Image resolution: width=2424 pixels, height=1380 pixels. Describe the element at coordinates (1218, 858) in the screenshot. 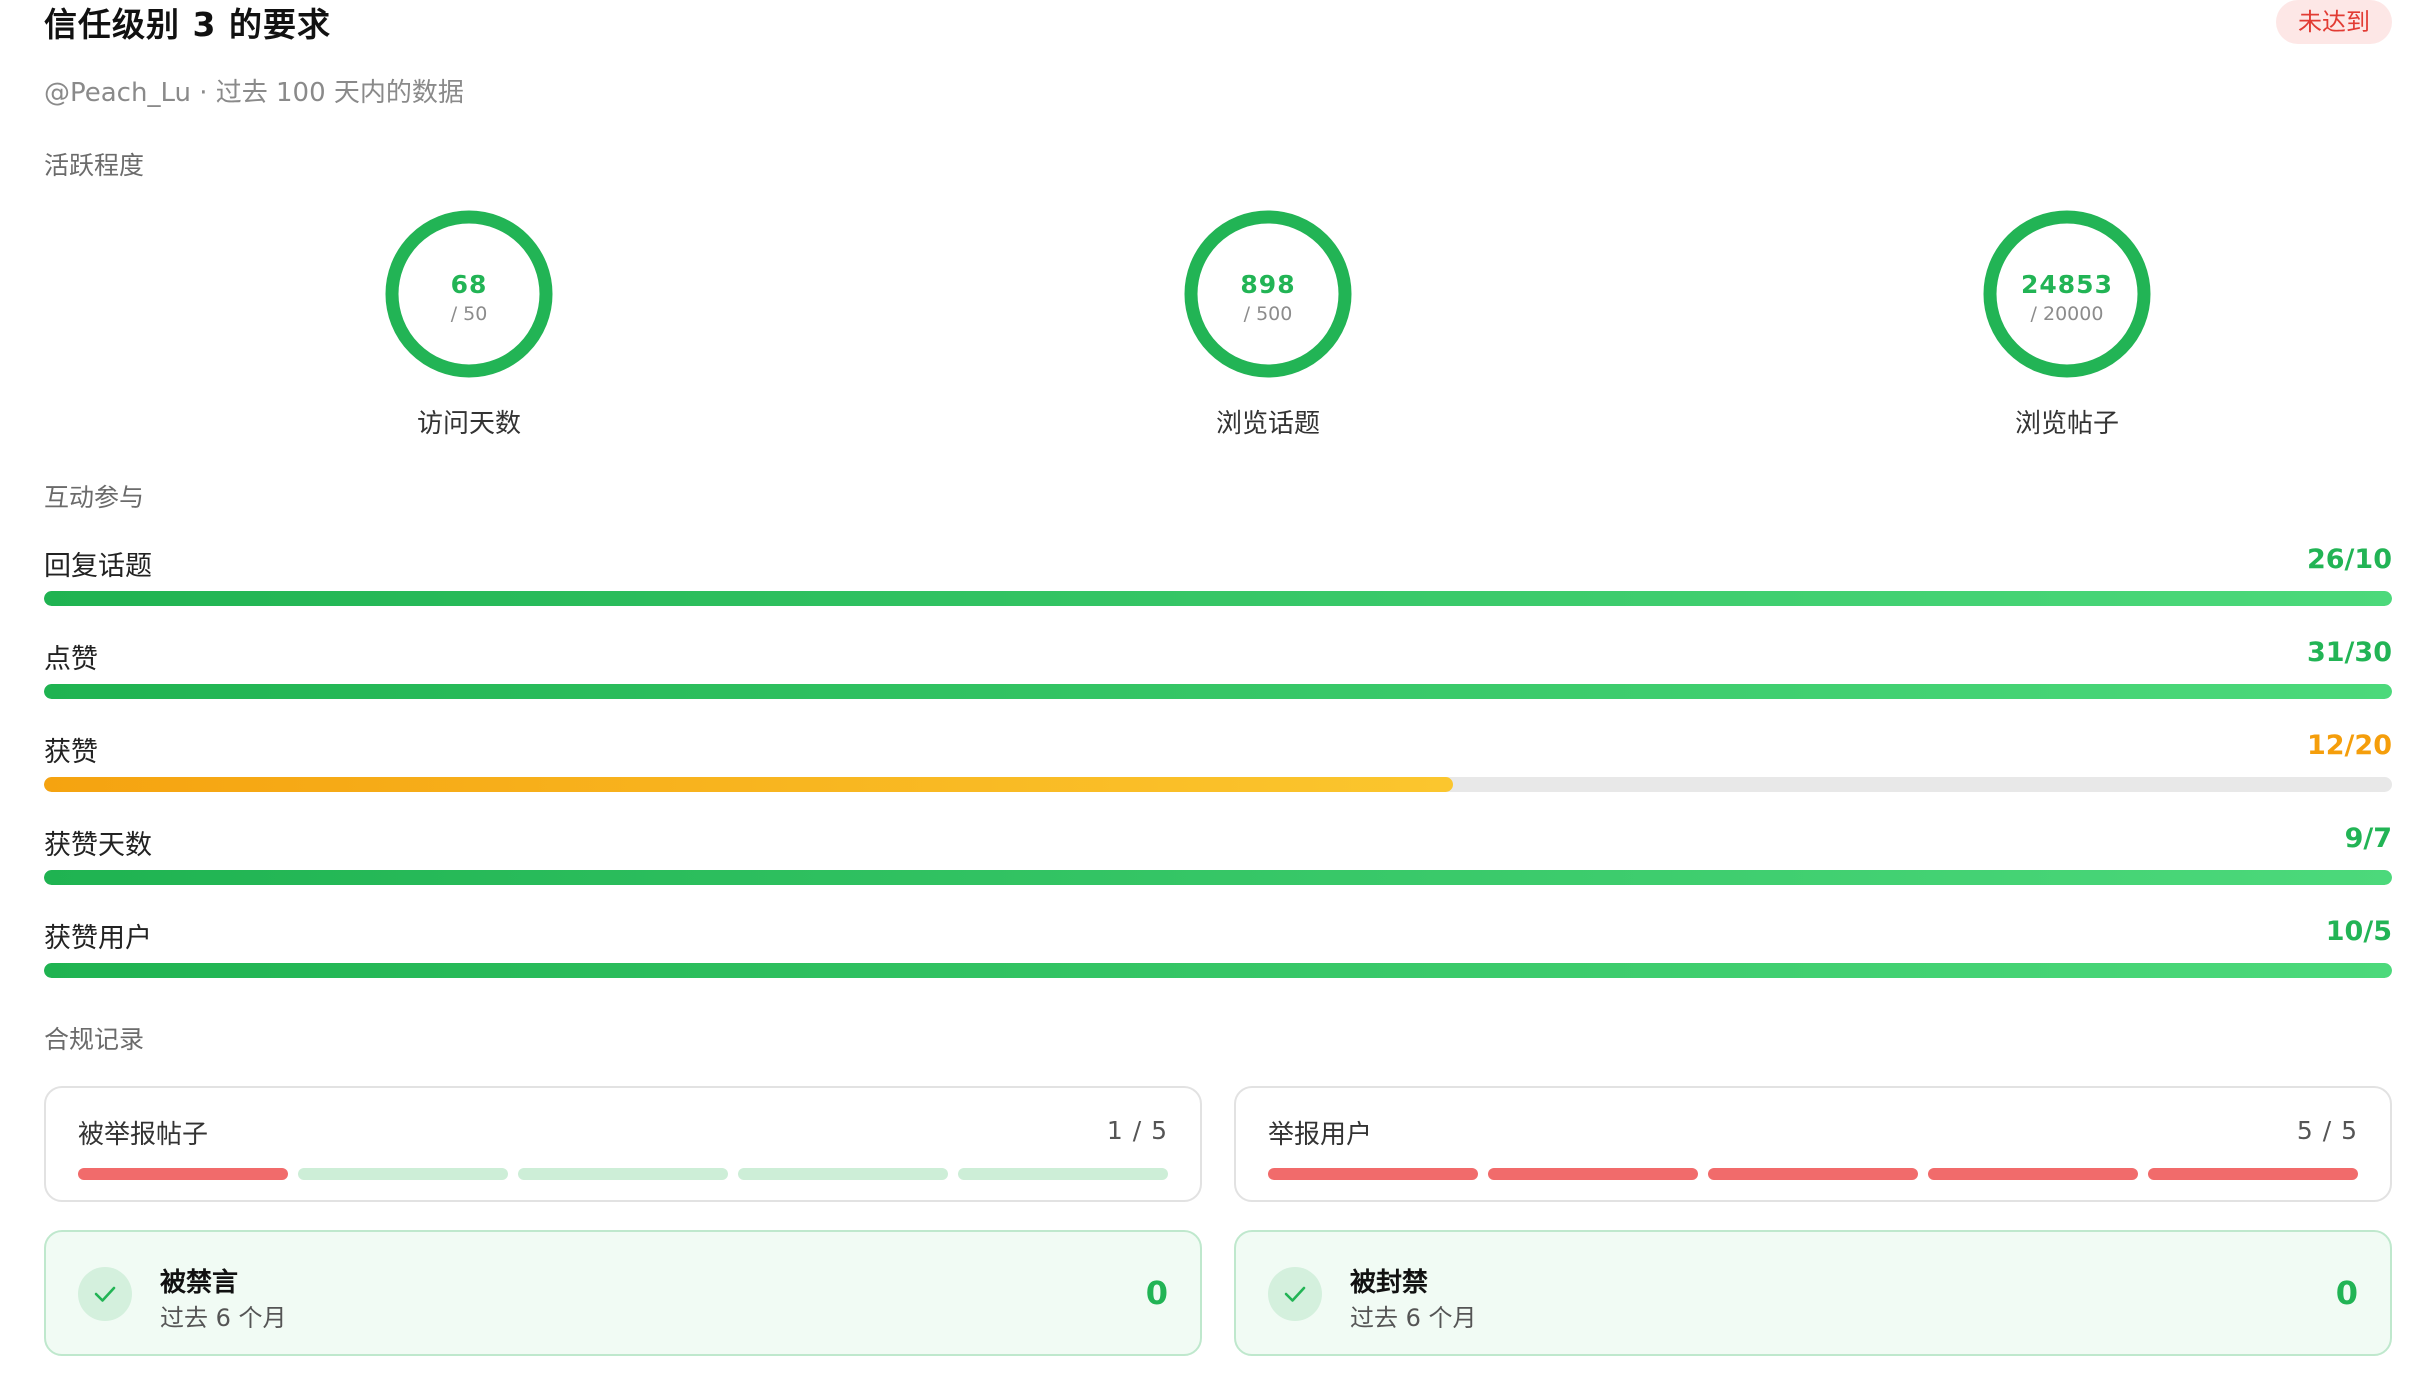

I see `progress-row-liked-days: 获赞天数 9/7` at that location.